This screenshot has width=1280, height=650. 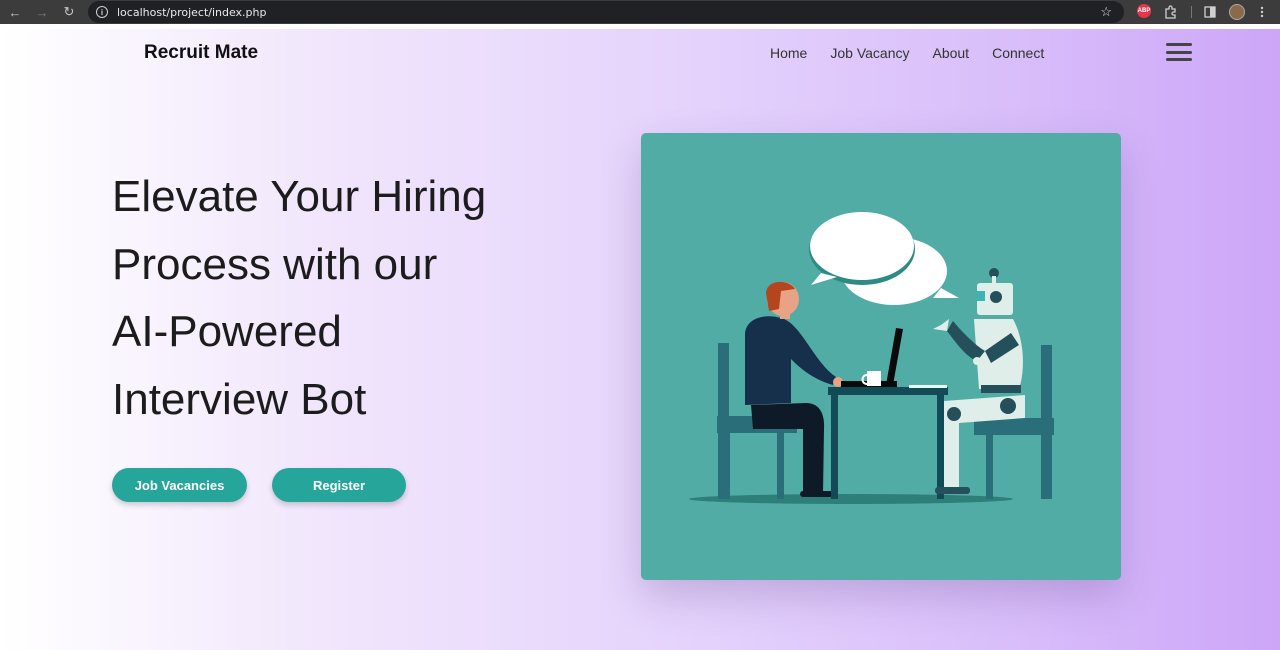 What do you see at coordinates (1191, 12) in the screenshot?
I see `toolbar-divider` at bounding box center [1191, 12].